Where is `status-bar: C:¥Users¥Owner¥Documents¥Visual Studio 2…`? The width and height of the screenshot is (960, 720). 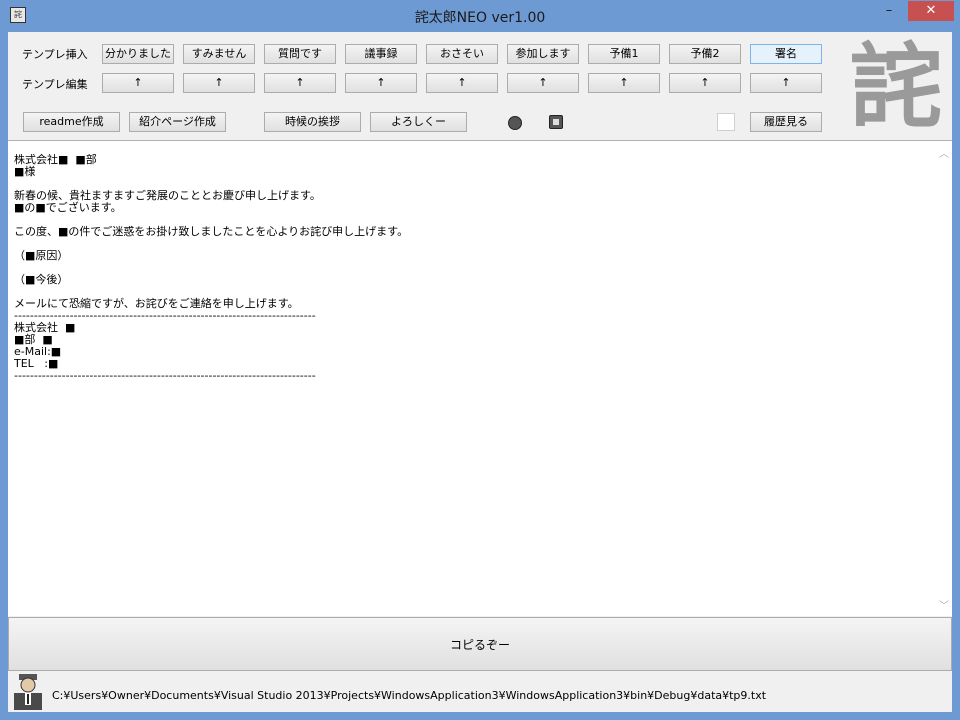
status-bar: C:¥Users¥Owner¥Documents¥Visual Studio 2… is located at coordinates (480, 692).